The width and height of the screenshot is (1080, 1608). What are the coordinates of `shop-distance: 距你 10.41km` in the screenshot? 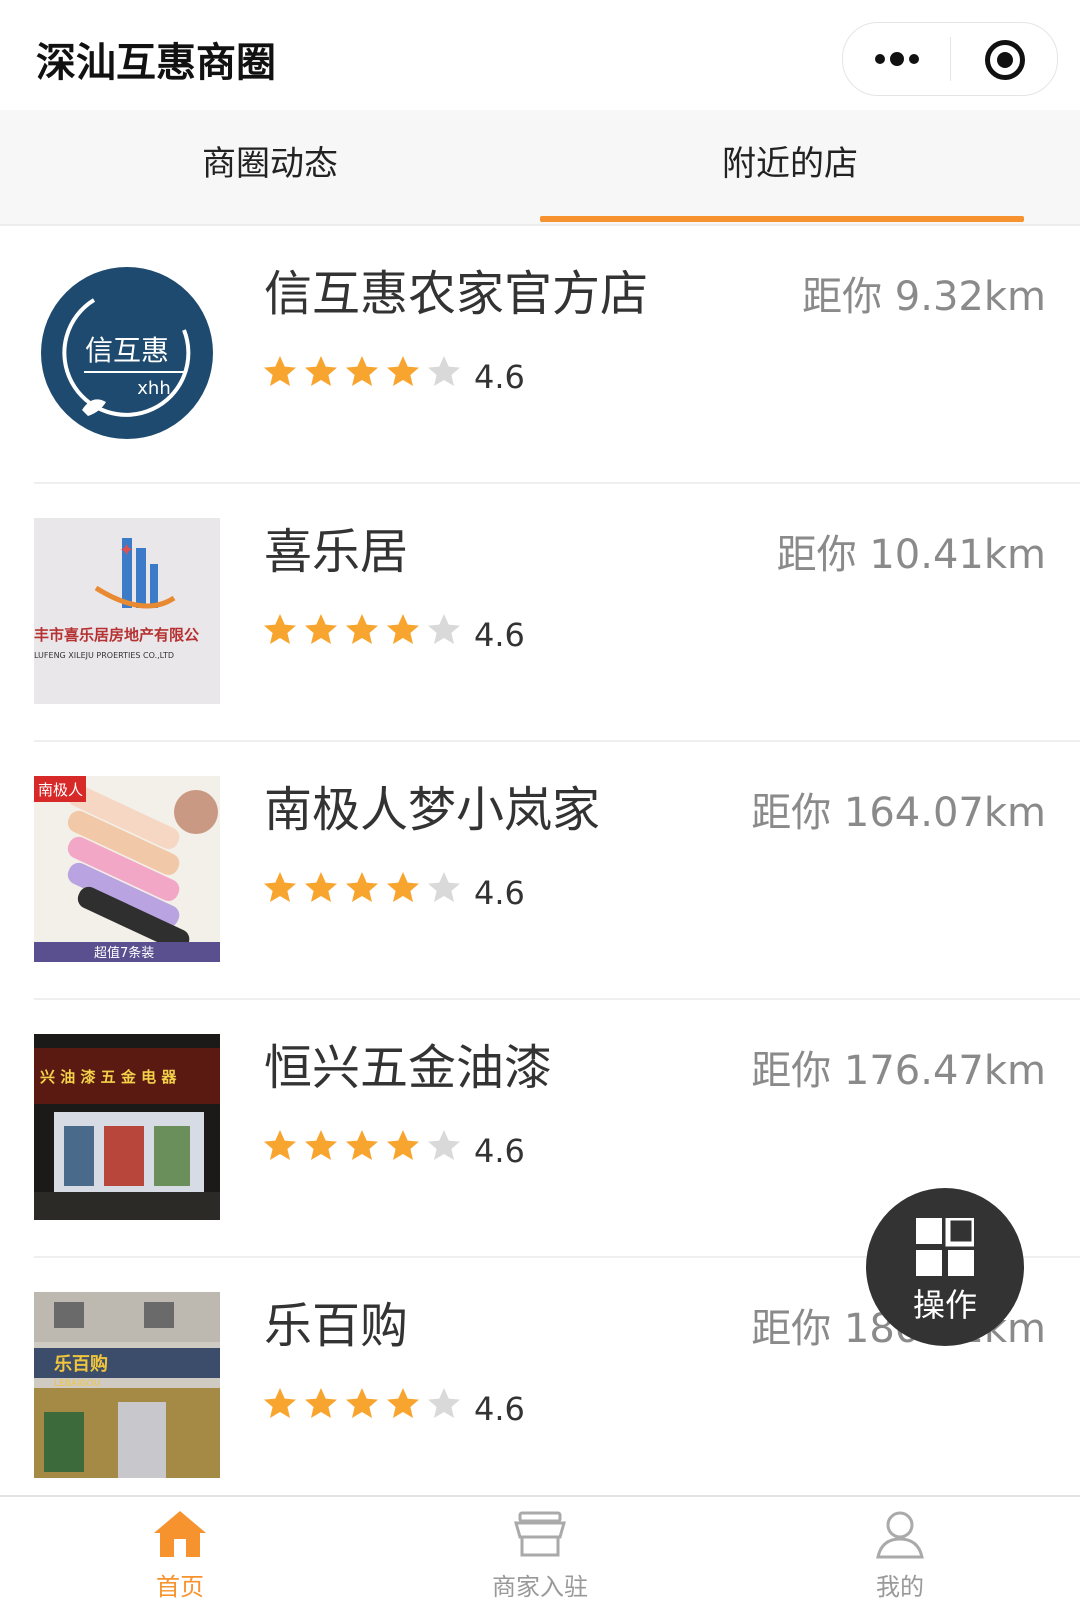 It's located at (911, 555).